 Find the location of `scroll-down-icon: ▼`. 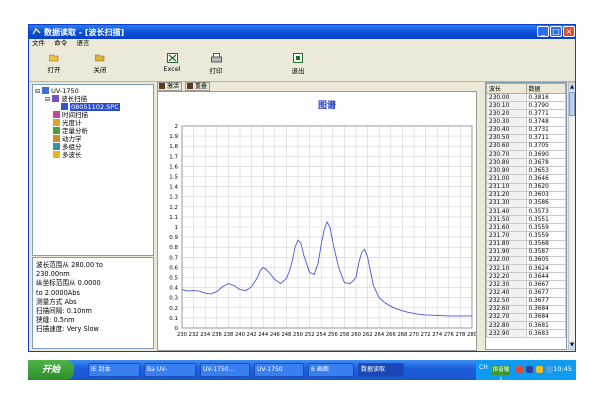

scroll-down-icon: ▼ is located at coordinates (572, 345).